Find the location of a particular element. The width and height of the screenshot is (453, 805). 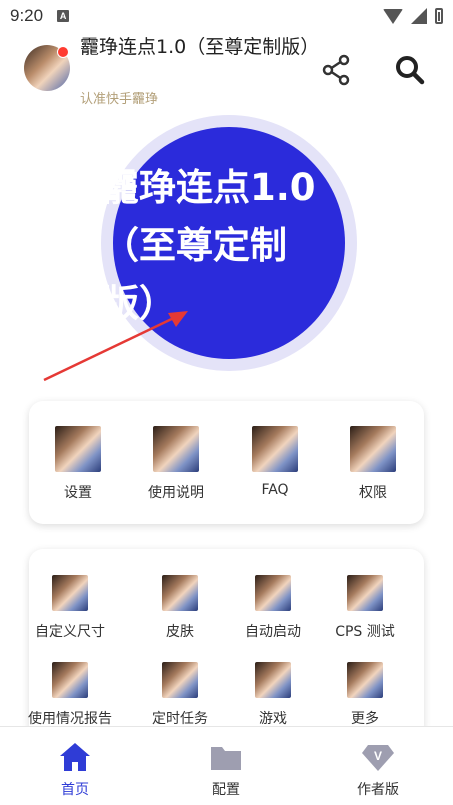

nav-item-config: 配置 is located at coordinates (226, 766).